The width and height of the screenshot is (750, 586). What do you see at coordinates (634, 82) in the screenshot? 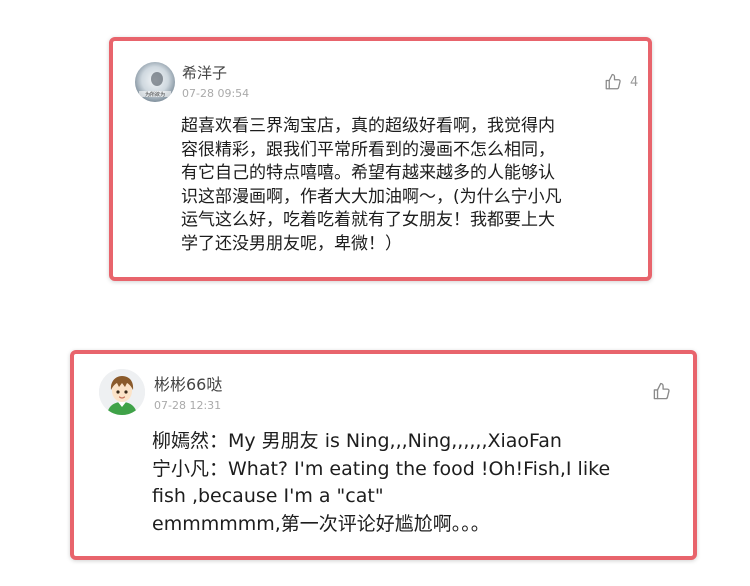
I see `like-count: 4` at bounding box center [634, 82].